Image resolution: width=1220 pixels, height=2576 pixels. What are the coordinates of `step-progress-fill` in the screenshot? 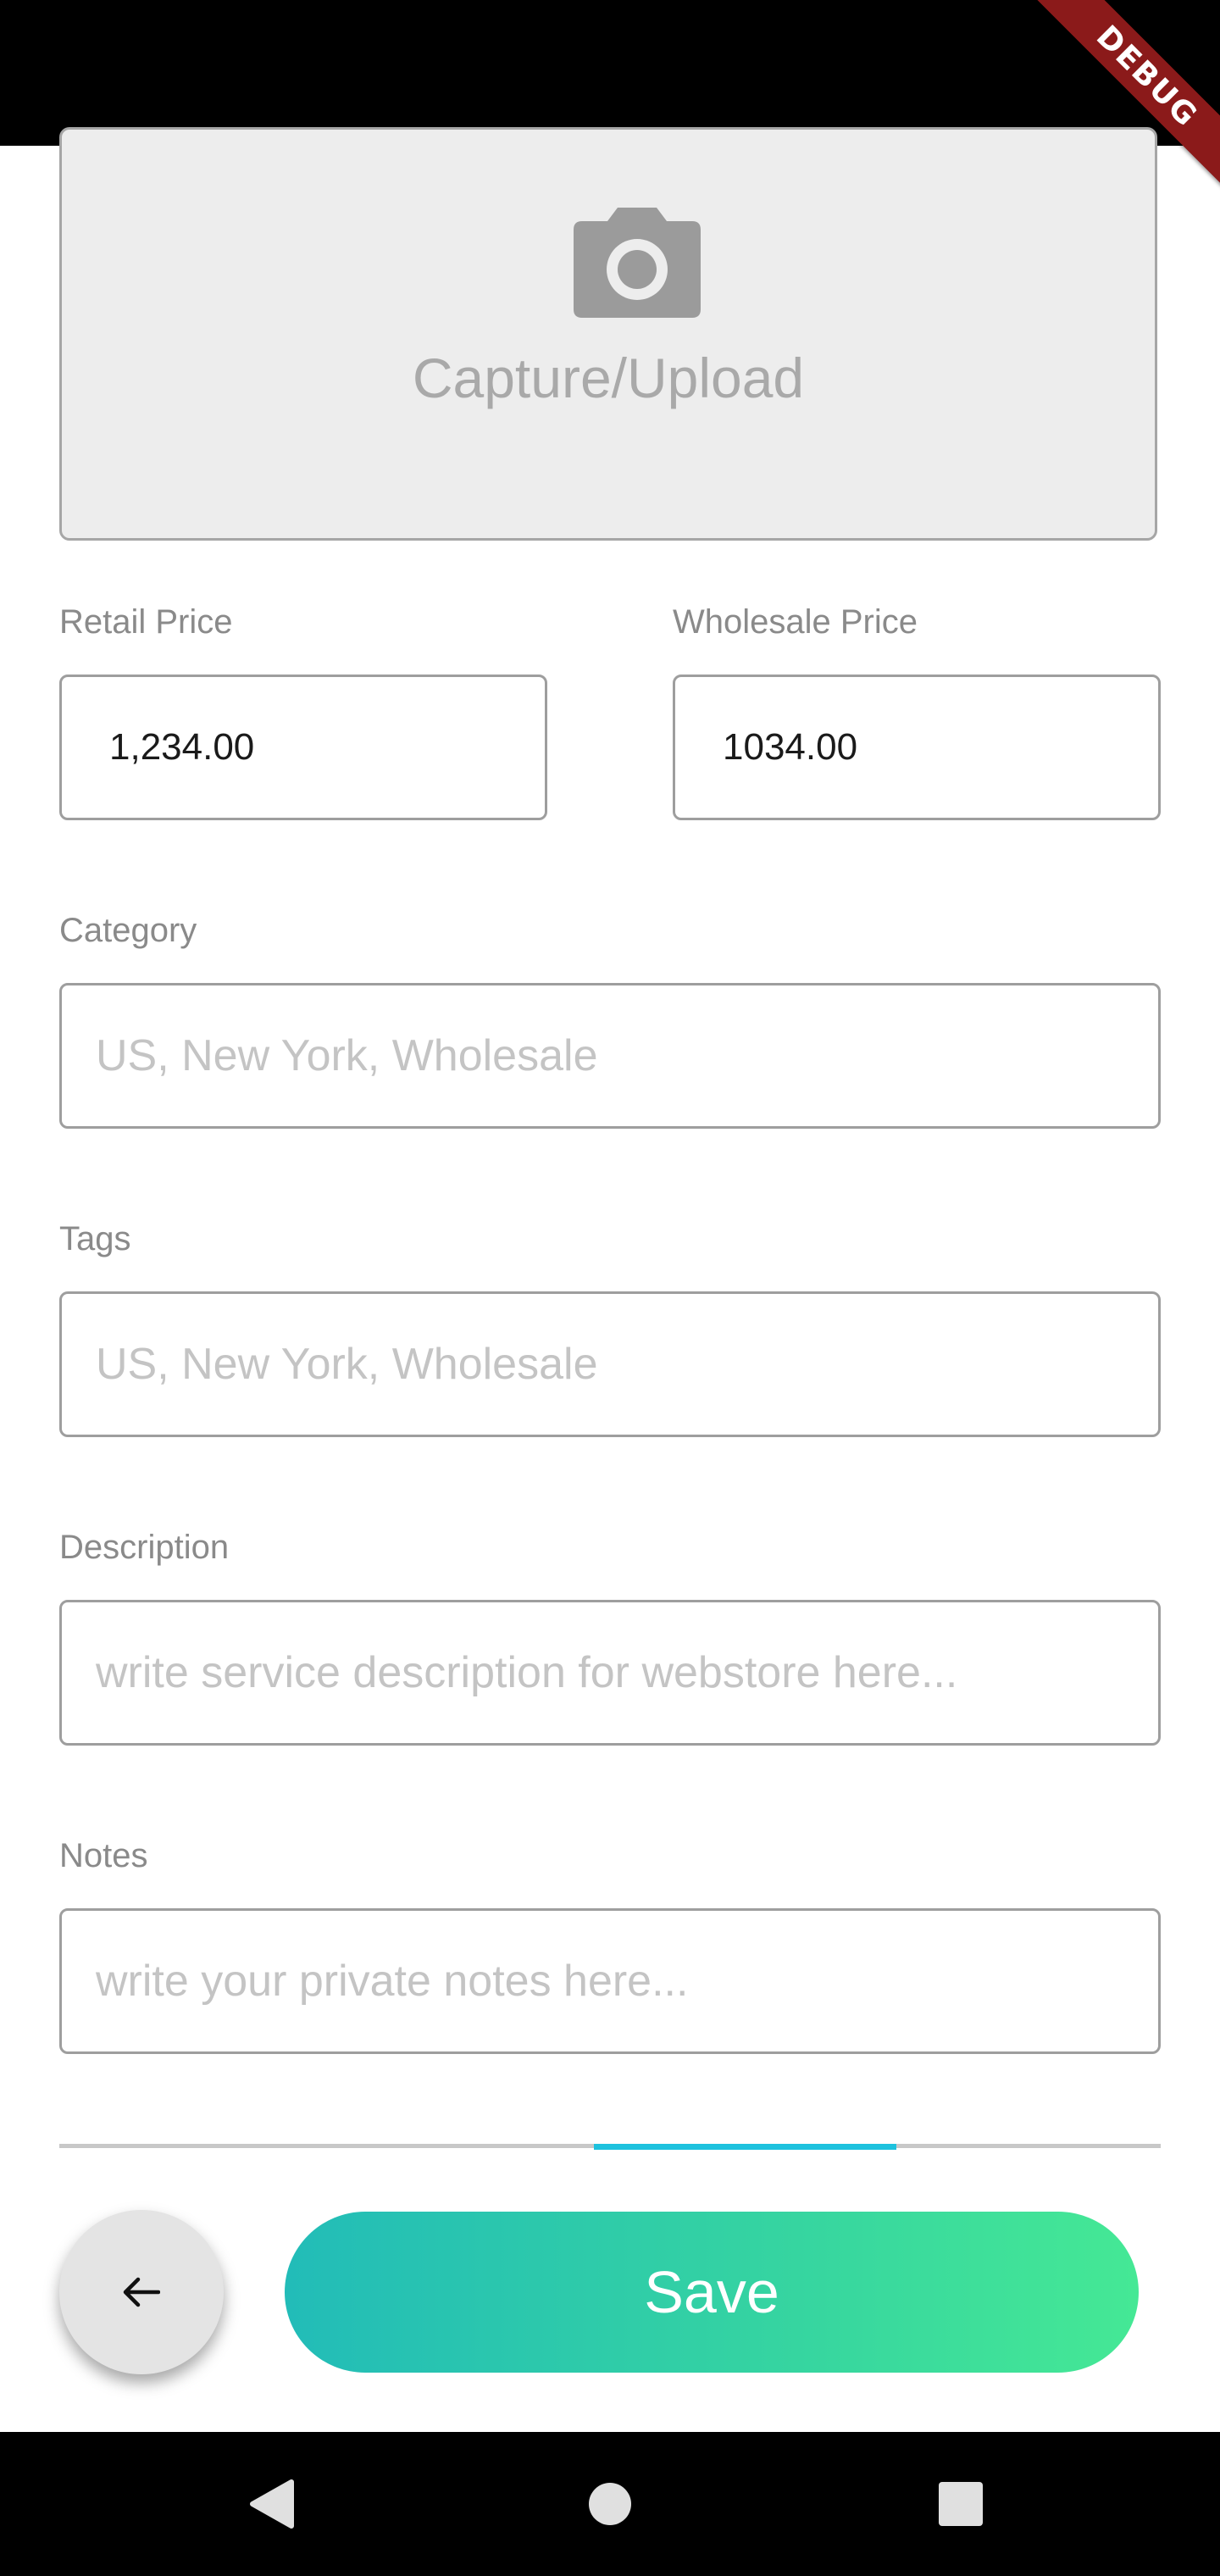 It's located at (744, 2147).